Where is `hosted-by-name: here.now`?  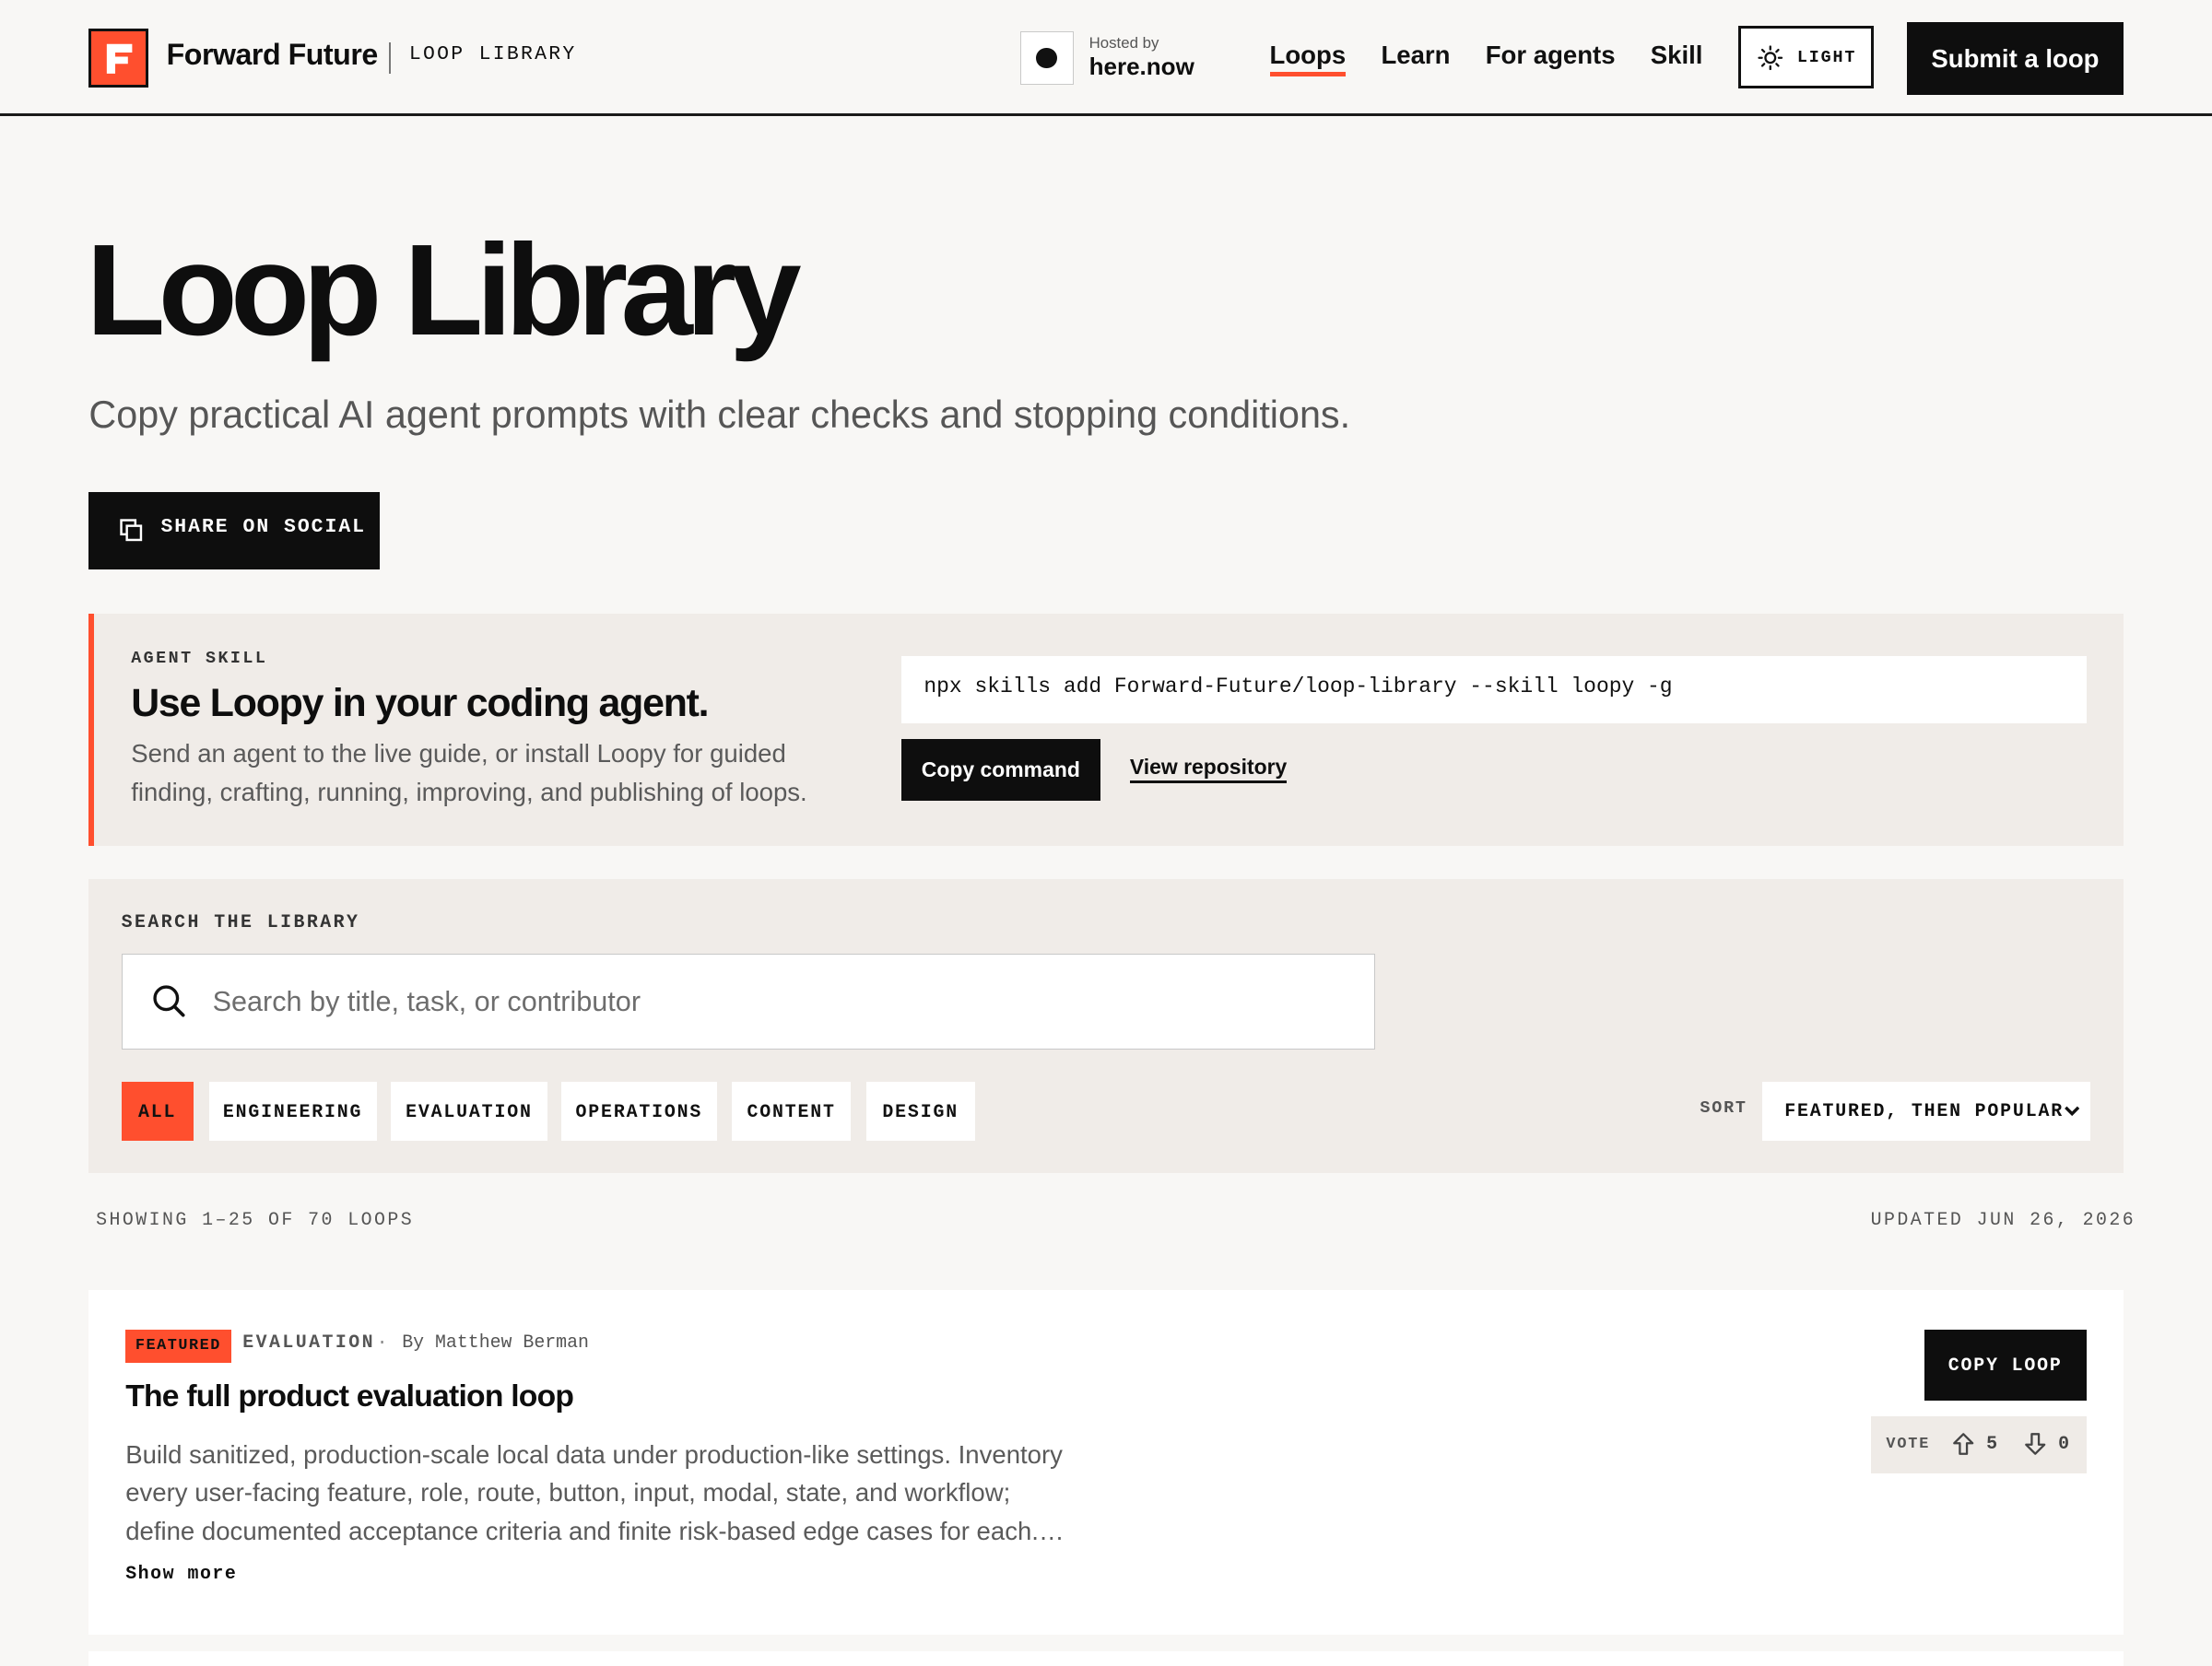
hosted-by-name: here.now is located at coordinates (1141, 67).